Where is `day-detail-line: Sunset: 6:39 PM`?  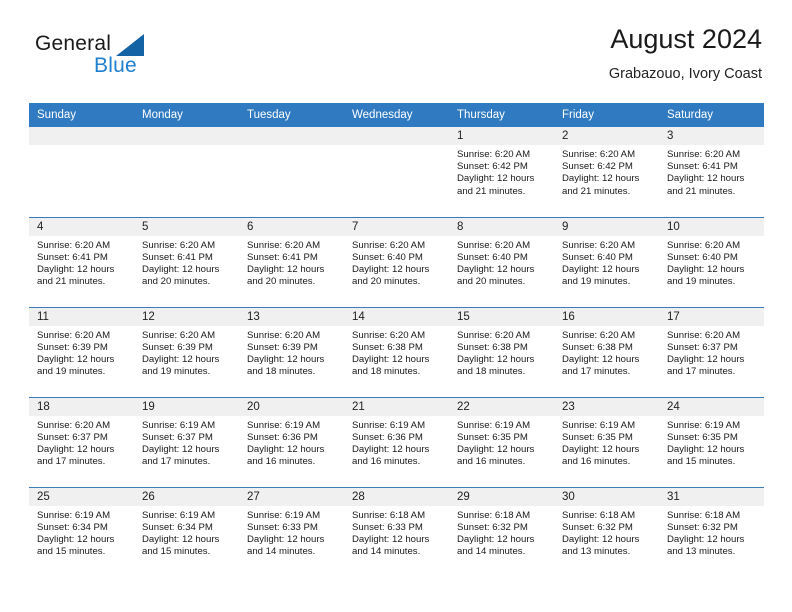
day-detail-line: Sunset: 6:39 PM is located at coordinates (177, 347).